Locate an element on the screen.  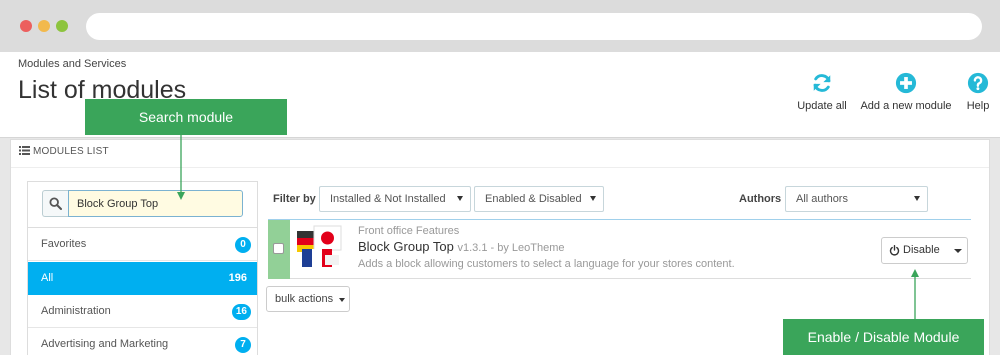
update-all-button: Update all is located at coordinates (822, 92).